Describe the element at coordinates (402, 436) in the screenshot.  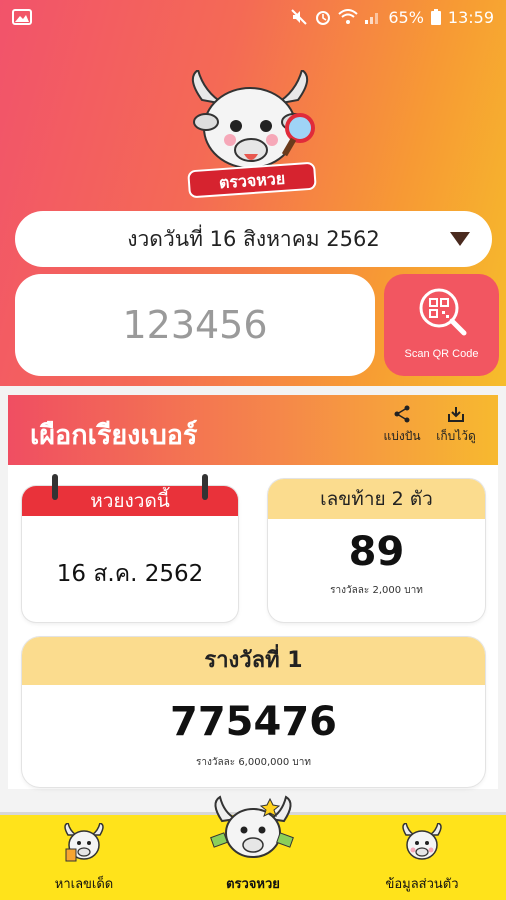
I see `share-label: แบ่งปัน` at that location.